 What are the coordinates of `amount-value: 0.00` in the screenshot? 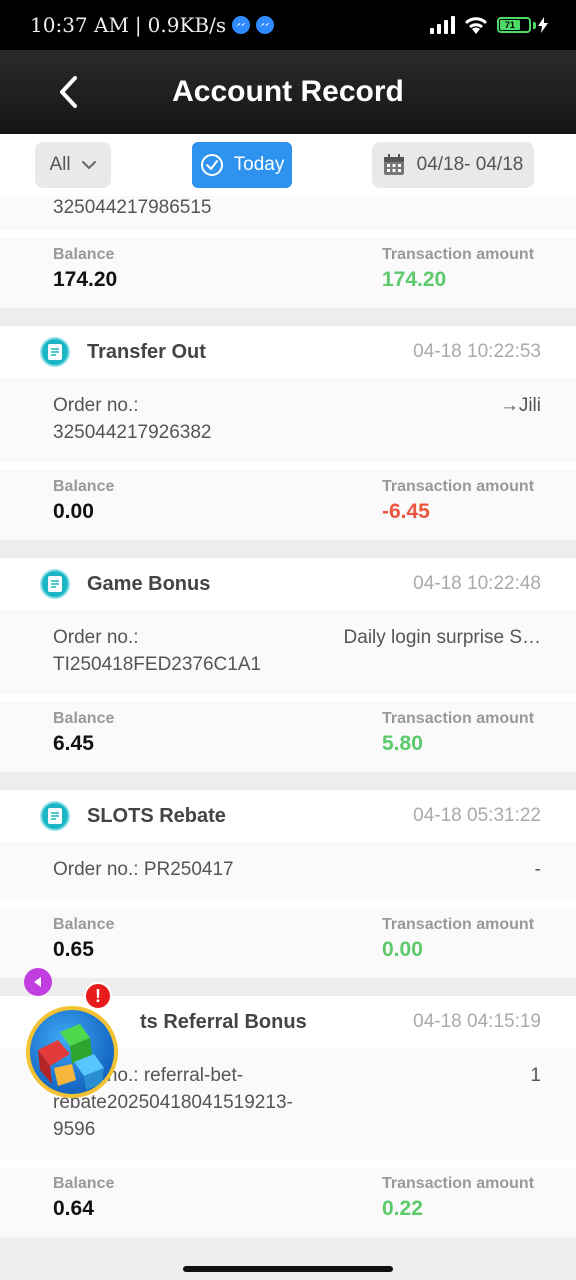 It's located at (402, 949).